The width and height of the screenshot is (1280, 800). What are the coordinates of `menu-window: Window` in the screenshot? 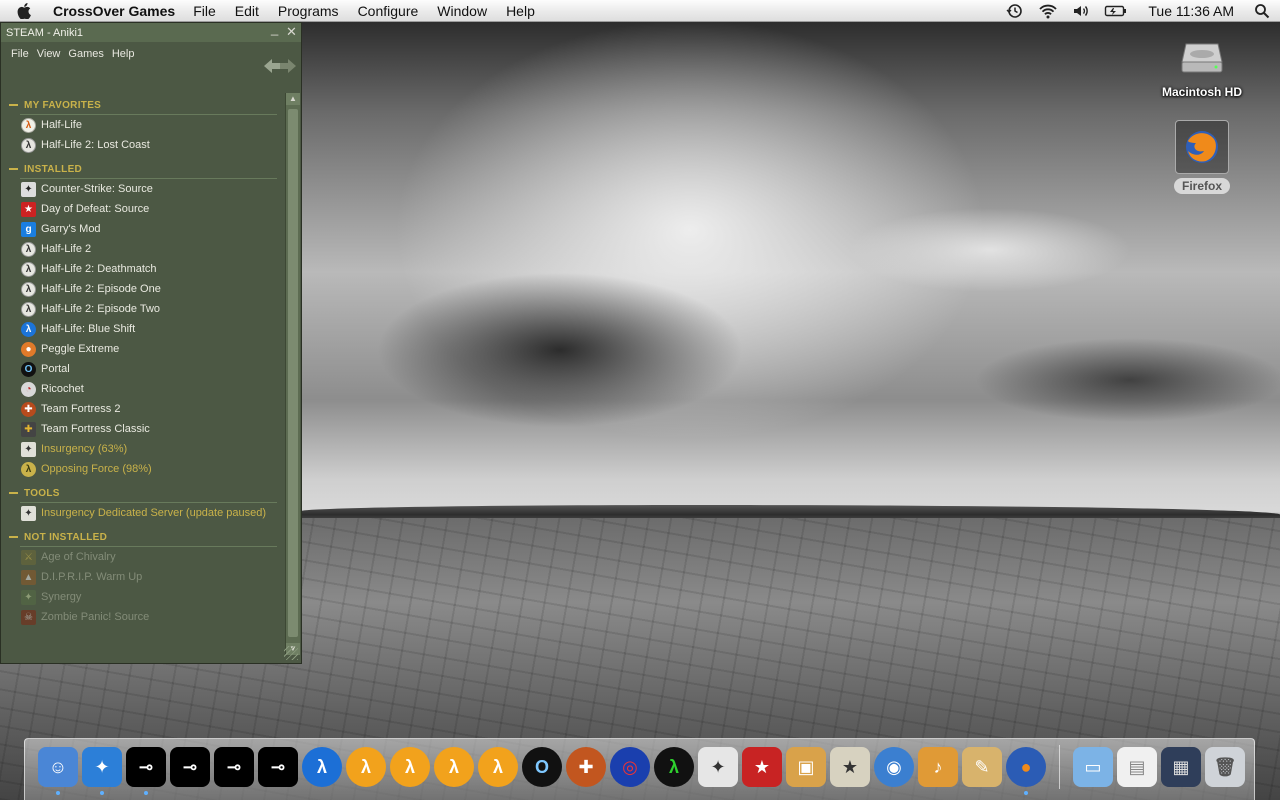 It's located at (462, 11).